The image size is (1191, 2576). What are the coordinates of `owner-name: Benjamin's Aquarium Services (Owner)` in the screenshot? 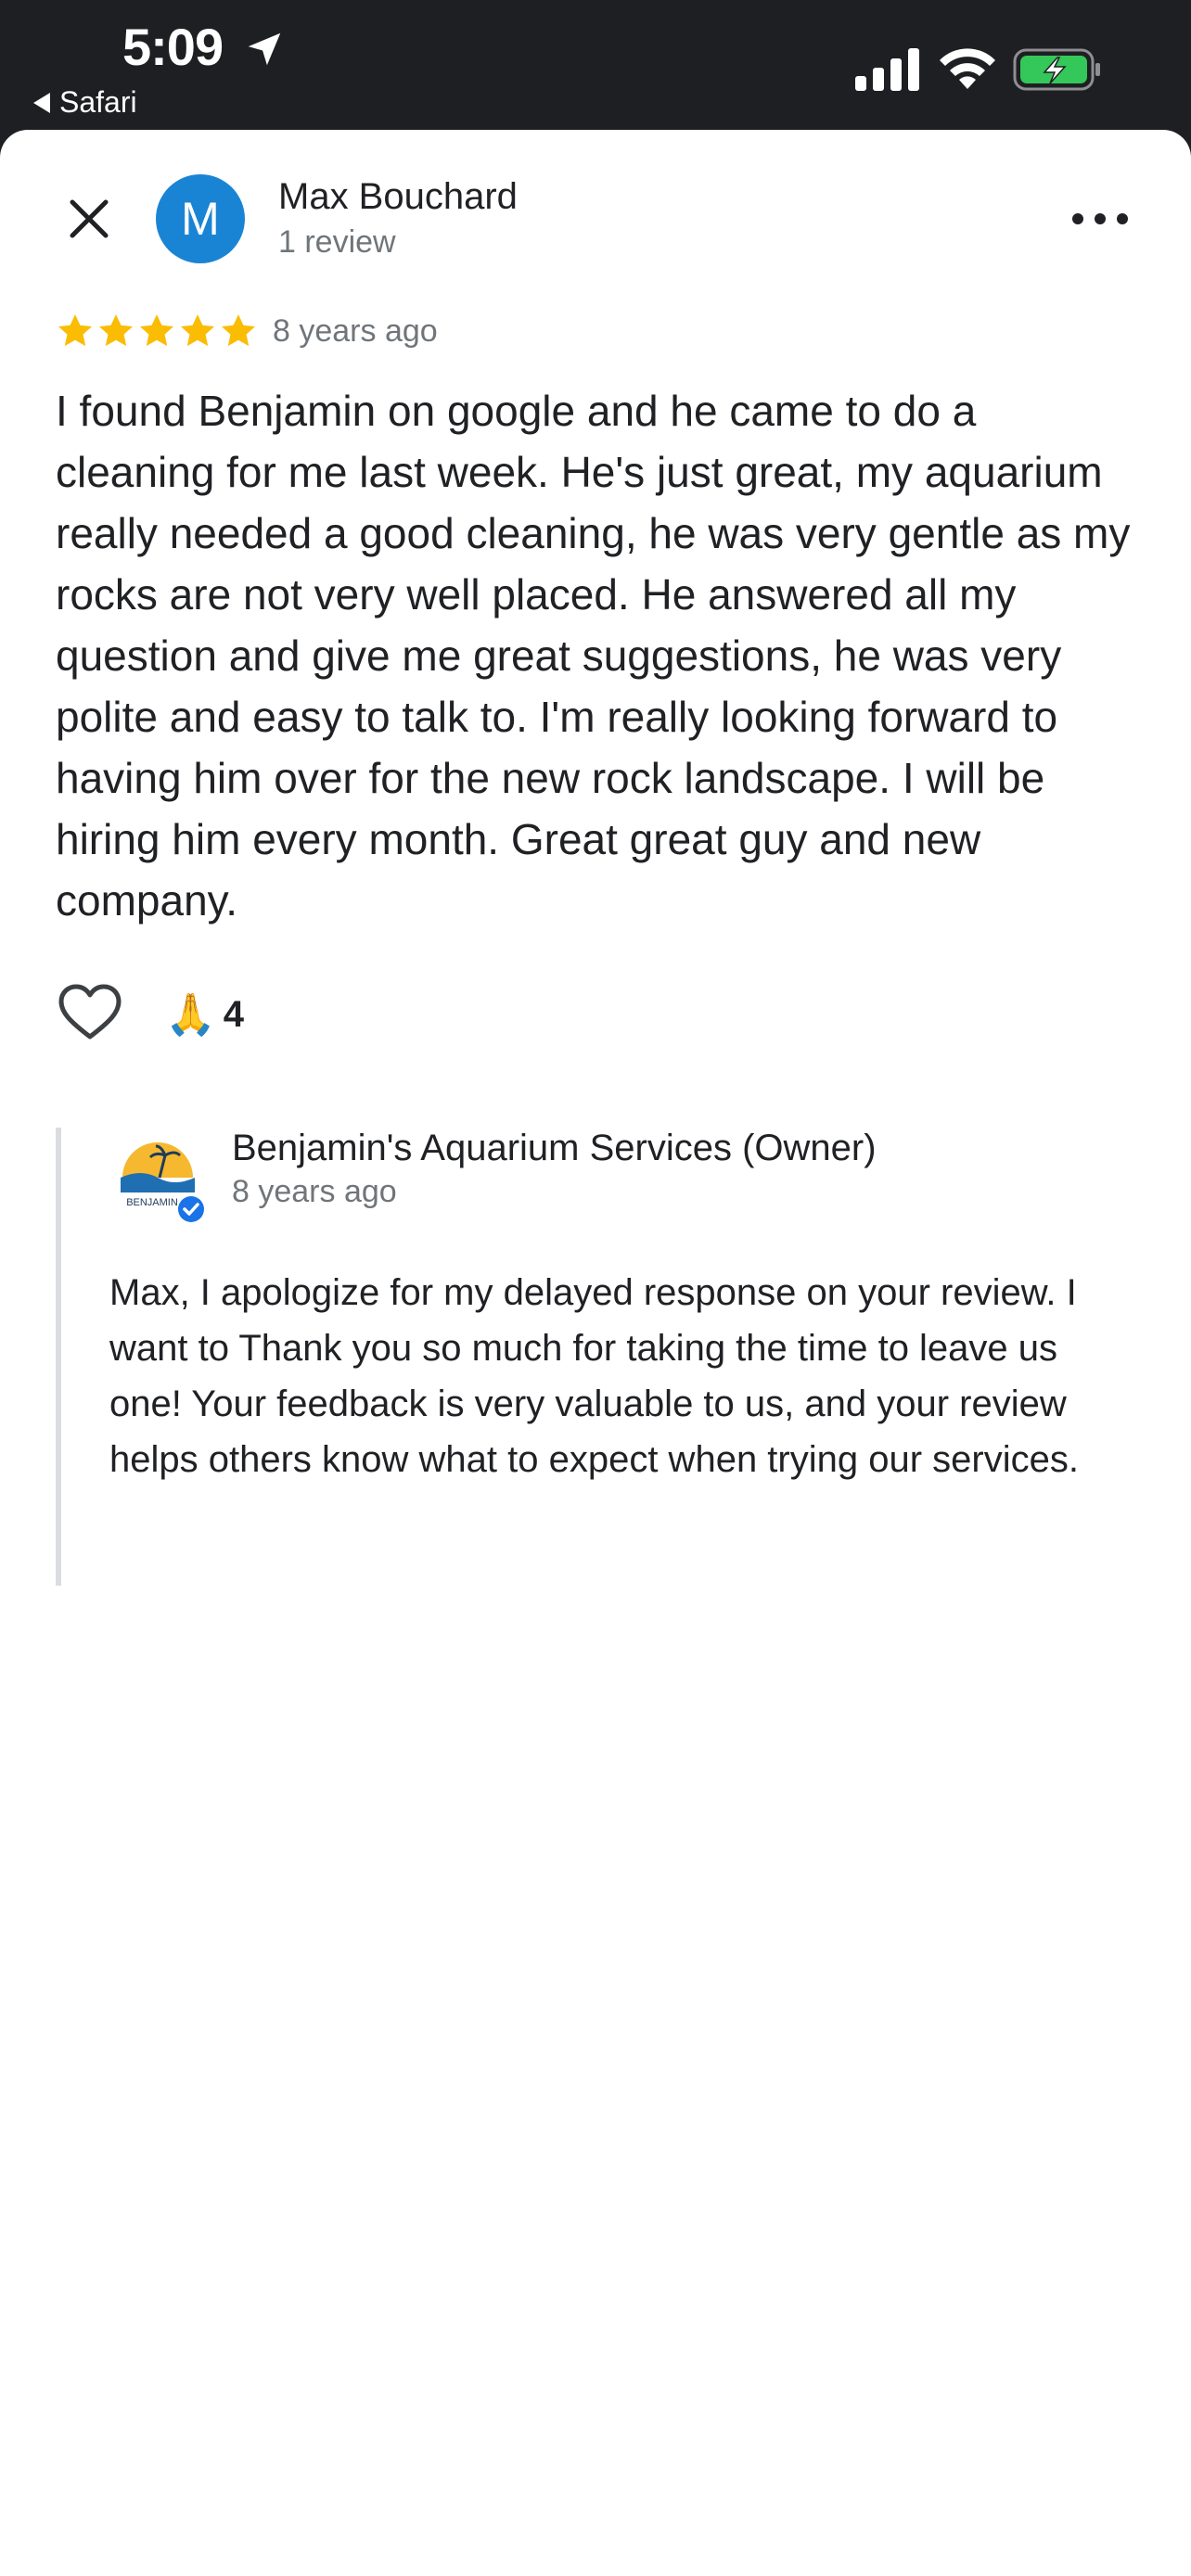 It's located at (554, 1148).